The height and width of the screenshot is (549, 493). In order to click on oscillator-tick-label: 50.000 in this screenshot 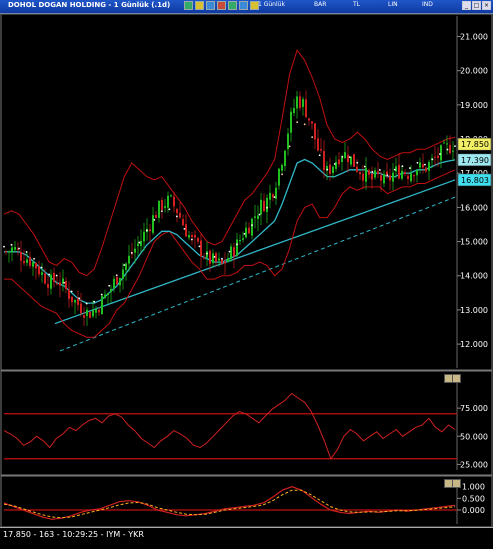, I will do `click(474, 436)`.